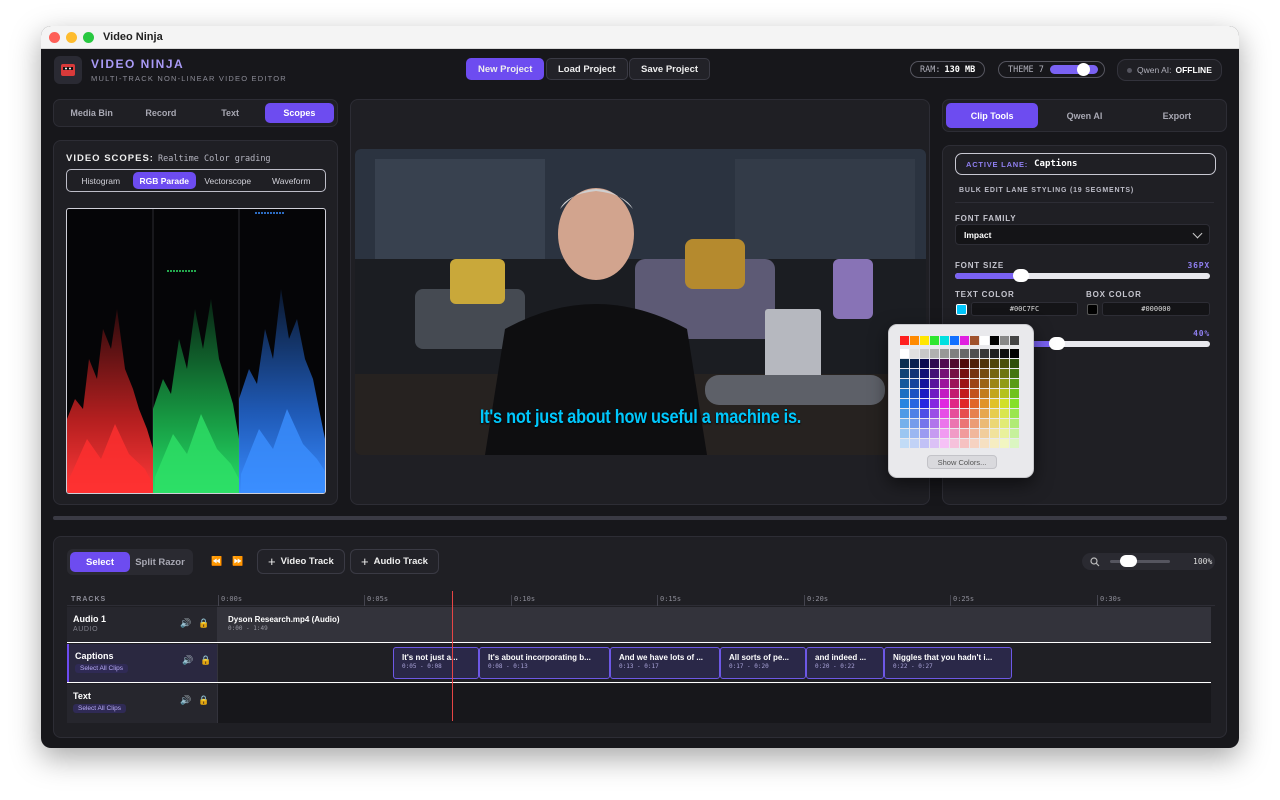 The image size is (1280, 800). What do you see at coordinates (587, 69) in the screenshot?
I see `load-project-button: Load Project` at bounding box center [587, 69].